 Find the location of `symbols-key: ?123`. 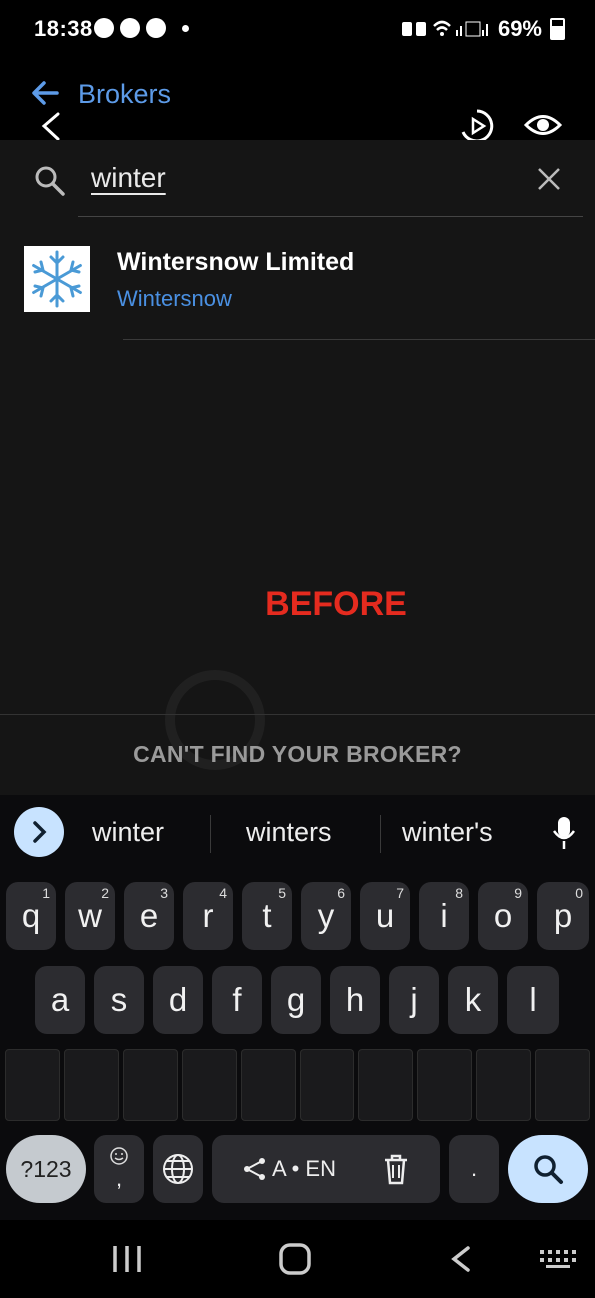

symbols-key: ?123 is located at coordinates (46, 1169).